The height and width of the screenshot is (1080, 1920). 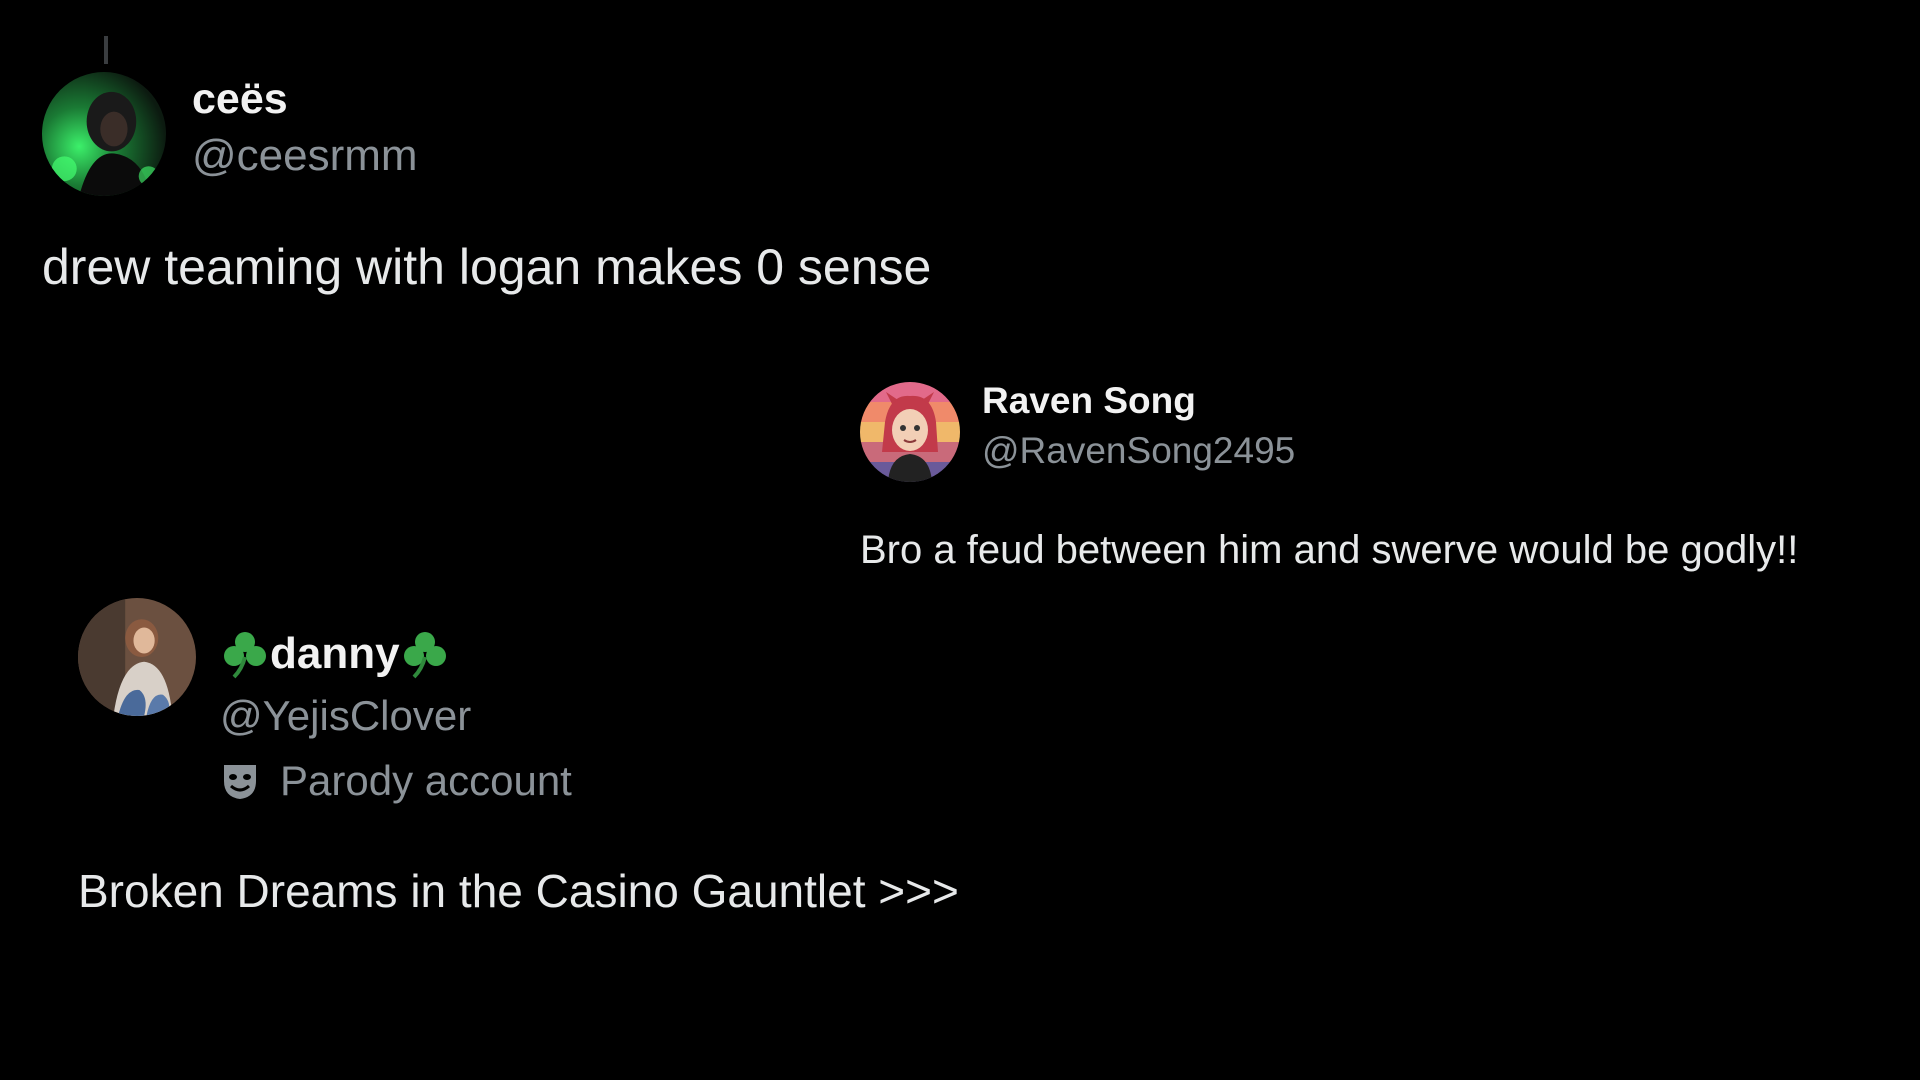 I want to click on author-identity: Raven Song @RavenSong2495, so click(x=1138, y=429).